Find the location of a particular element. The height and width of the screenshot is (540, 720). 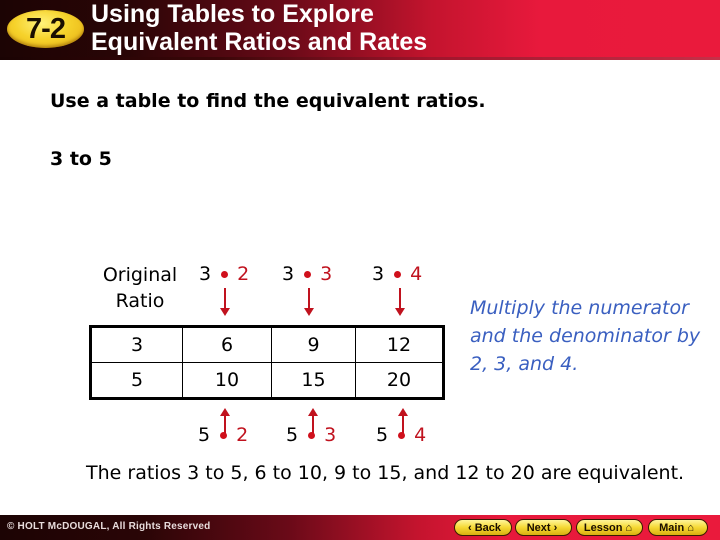

table-cell: 6 is located at coordinates (227, 344).